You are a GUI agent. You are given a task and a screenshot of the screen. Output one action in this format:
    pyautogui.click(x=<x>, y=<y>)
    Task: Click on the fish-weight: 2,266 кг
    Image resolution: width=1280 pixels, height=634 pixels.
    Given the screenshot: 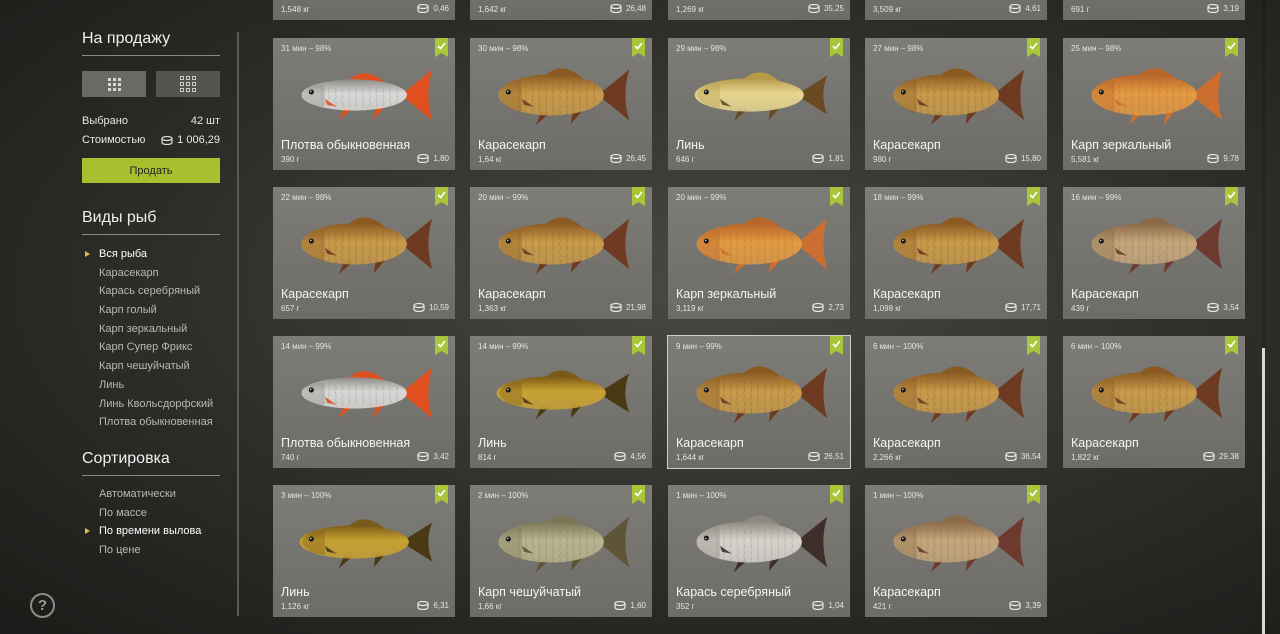 What is the action you would take?
    pyautogui.click(x=887, y=457)
    